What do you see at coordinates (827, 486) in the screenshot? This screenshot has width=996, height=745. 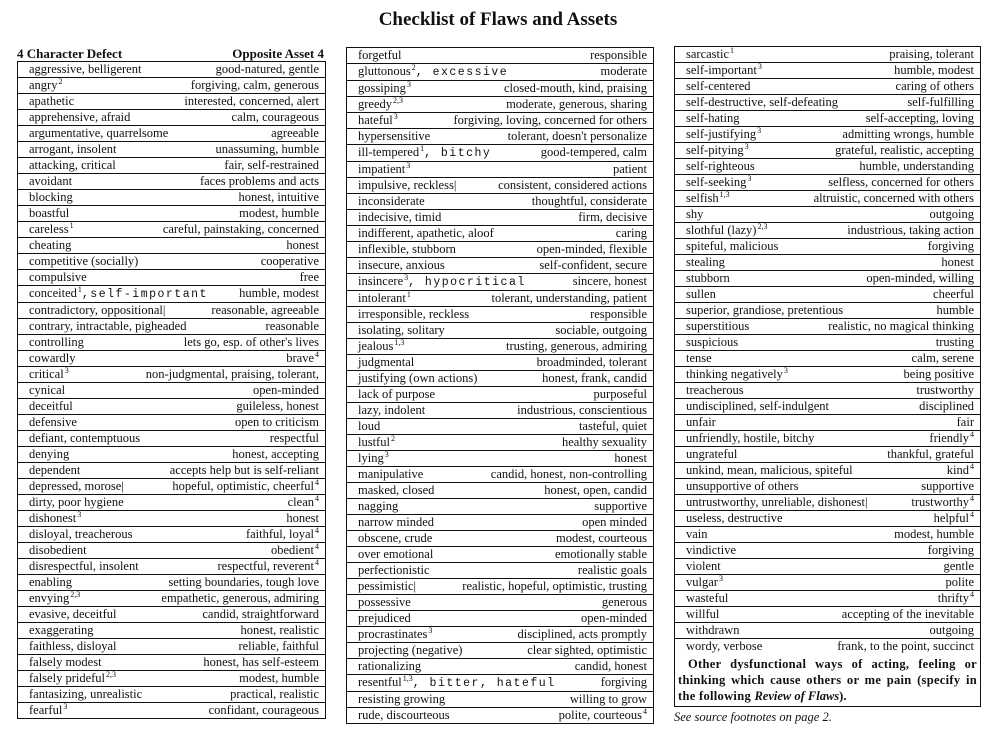 I see `table-row: unsupportive of others supportive` at bounding box center [827, 486].